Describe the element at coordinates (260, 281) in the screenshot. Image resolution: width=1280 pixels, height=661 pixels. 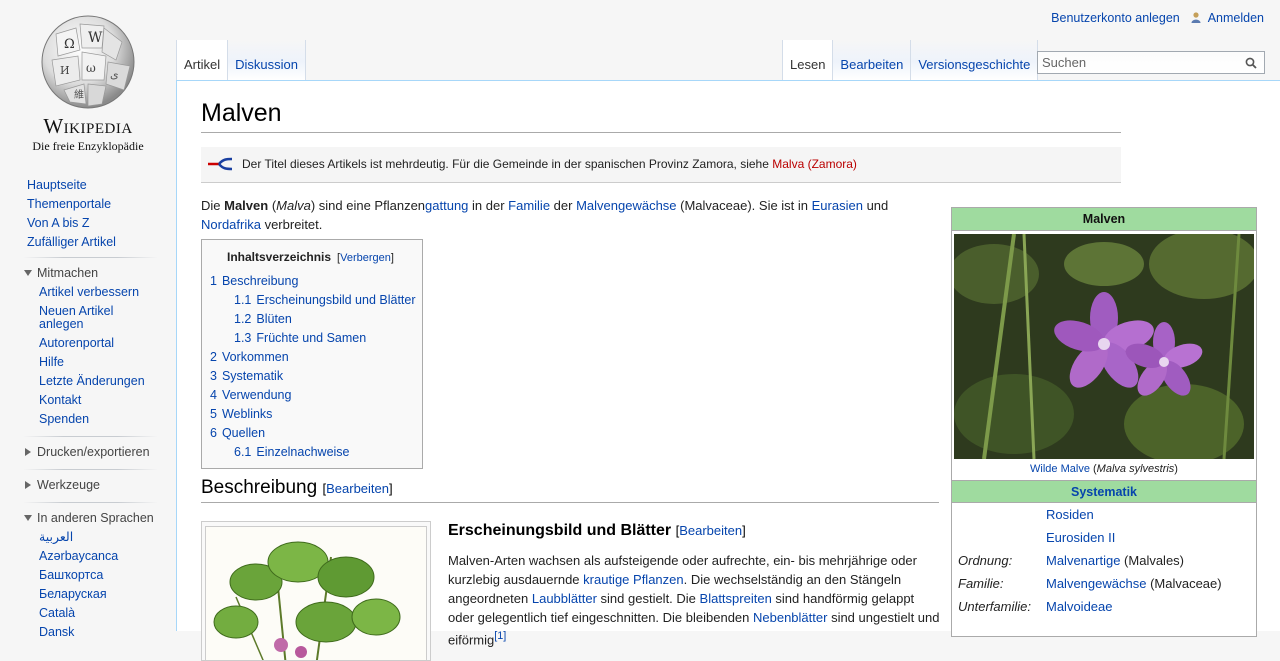
I see `toc-link: Beschreibung` at that location.